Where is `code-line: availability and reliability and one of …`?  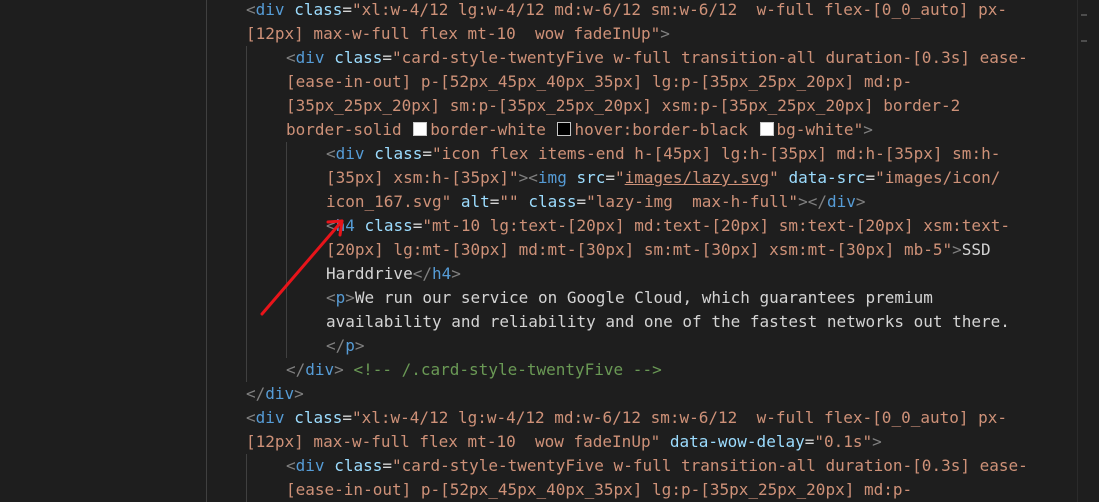
code-line: availability and reliability and one of … is located at coordinates (539, 322).